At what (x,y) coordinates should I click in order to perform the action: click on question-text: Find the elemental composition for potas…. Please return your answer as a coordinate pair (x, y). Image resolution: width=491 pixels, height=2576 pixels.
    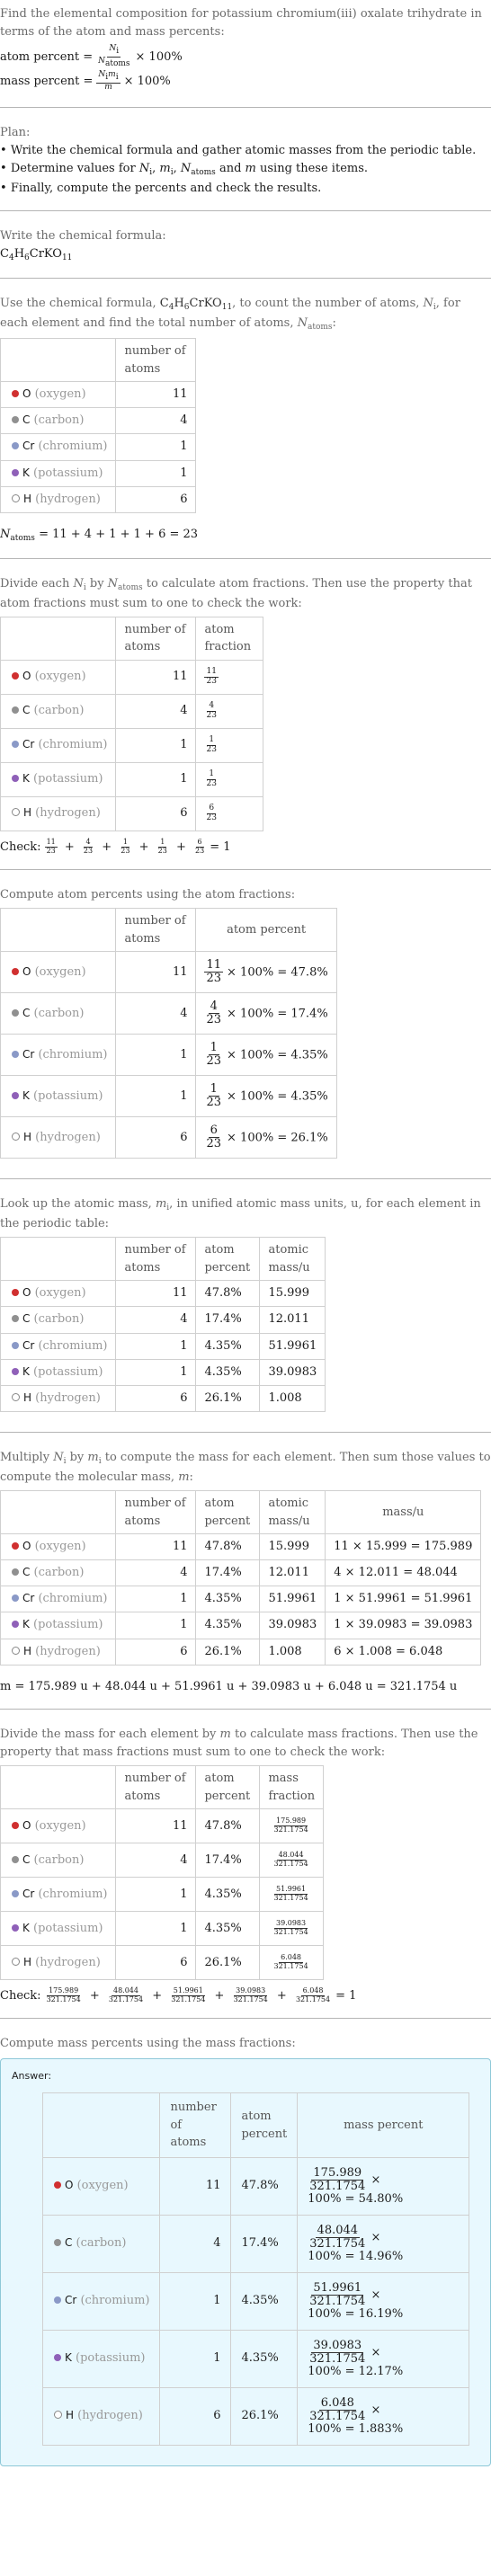
    Looking at the image, I should click on (241, 23).